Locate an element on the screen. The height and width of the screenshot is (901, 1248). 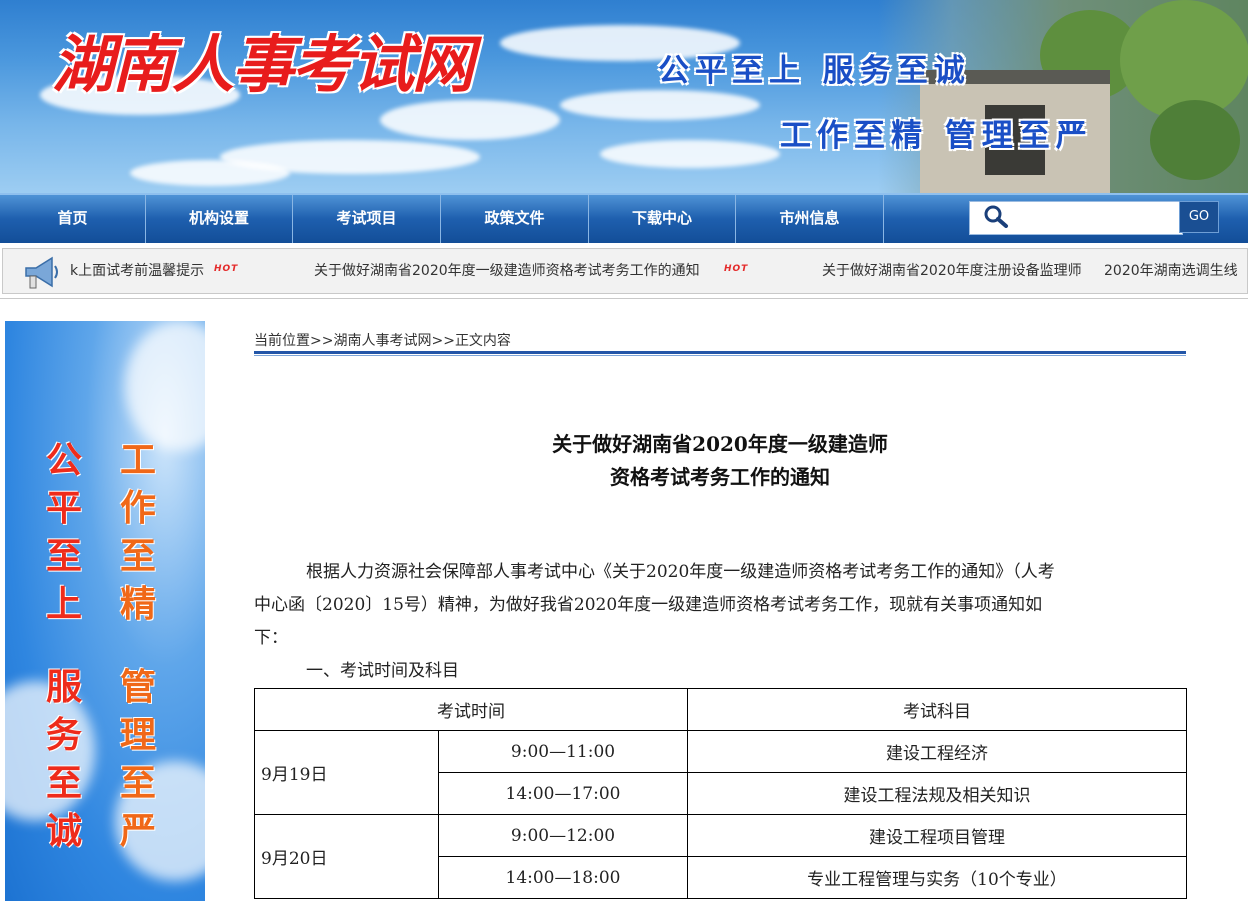
table-row: 9月20日 9:00—12:00 建设工程项目管理 is located at coordinates (720, 856).